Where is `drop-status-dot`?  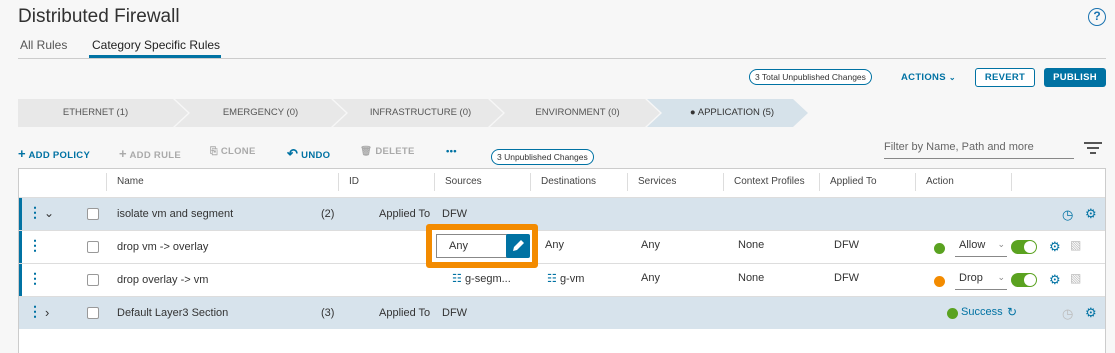
drop-status-dot is located at coordinates (939, 281).